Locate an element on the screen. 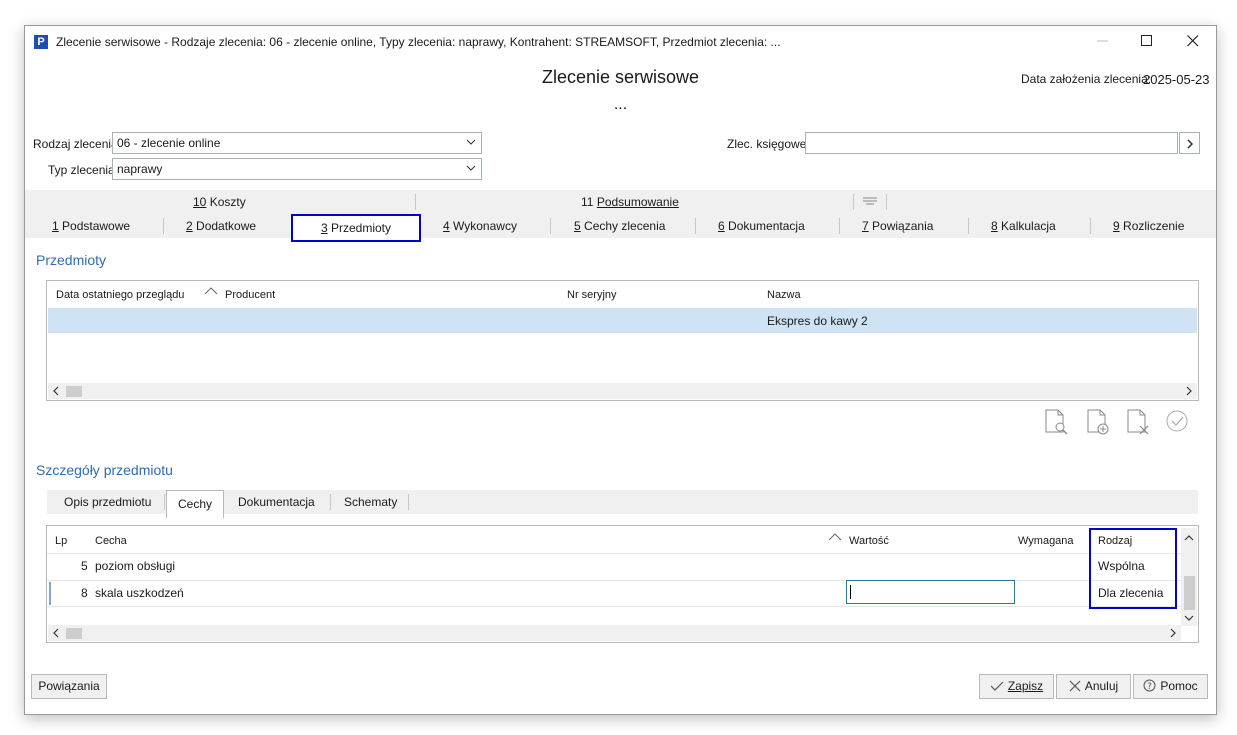  tab-koszty: 10 Koszty is located at coordinates (219, 202).